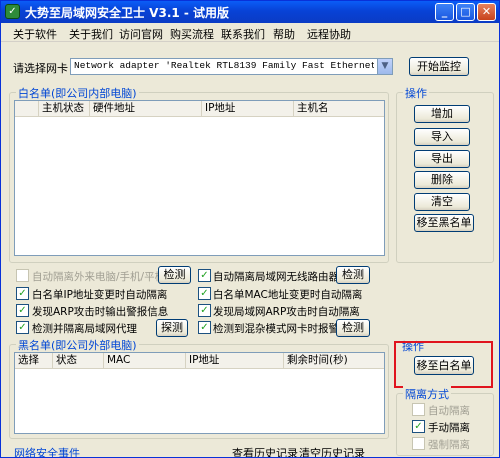 Image resolution: width=500 pixels, height=458 pixels. What do you see at coordinates (192, 34) in the screenshot?
I see `menu-purchase: 购买流程` at bounding box center [192, 34].